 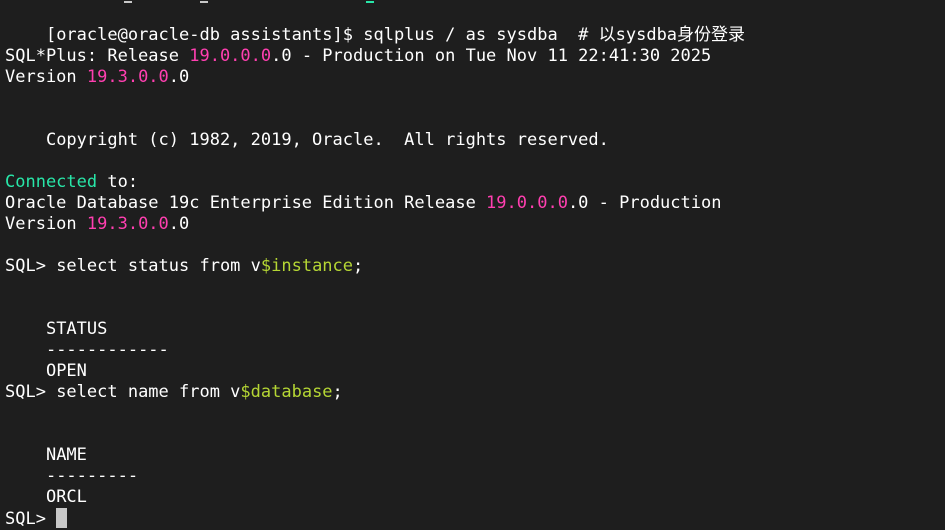 I want to click on text-cursor, so click(x=62, y=518).